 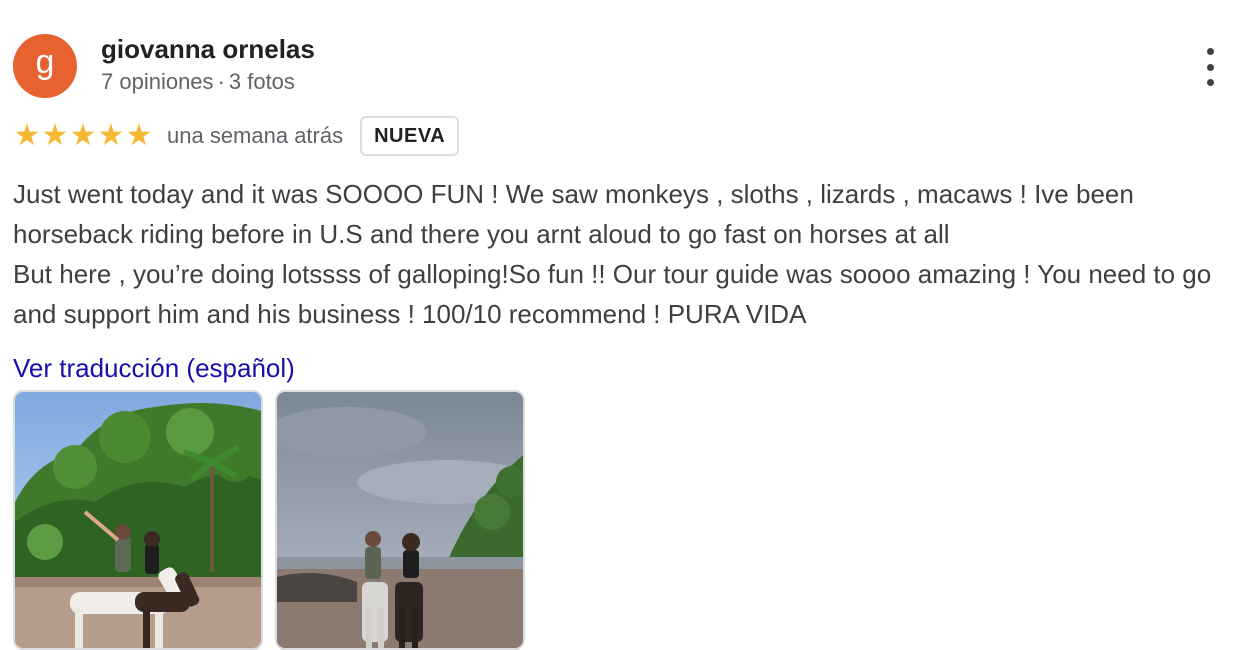 I want to click on star-rating: ★ ★ ★ ★ ★, so click(x=83, y=136).